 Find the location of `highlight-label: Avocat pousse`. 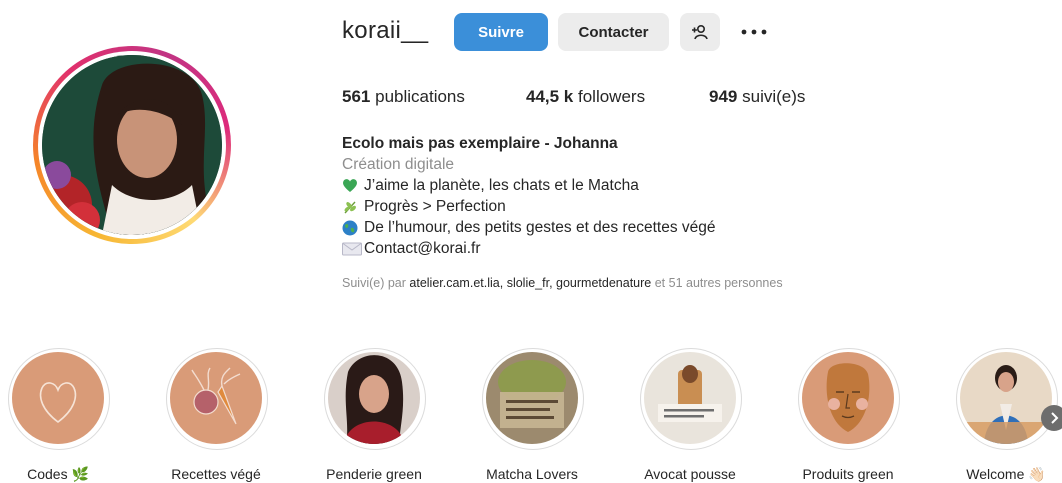

highlight-label: Avocat pousse is located at coordinates (690, 474).